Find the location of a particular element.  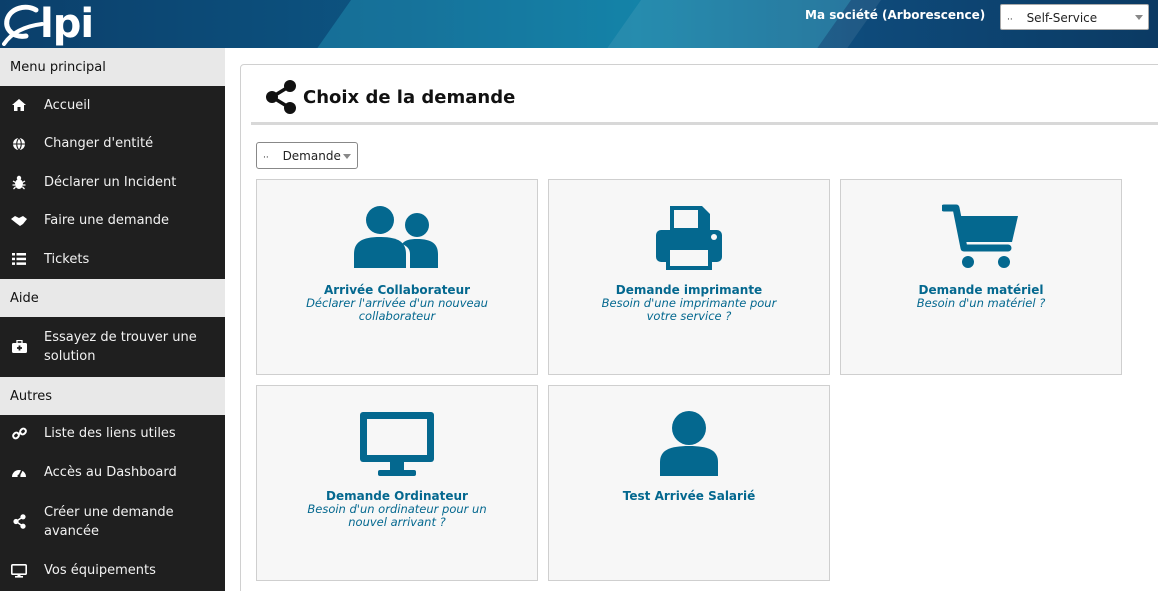

tile-name: Demande matériel is located at coordinates (981, 290).